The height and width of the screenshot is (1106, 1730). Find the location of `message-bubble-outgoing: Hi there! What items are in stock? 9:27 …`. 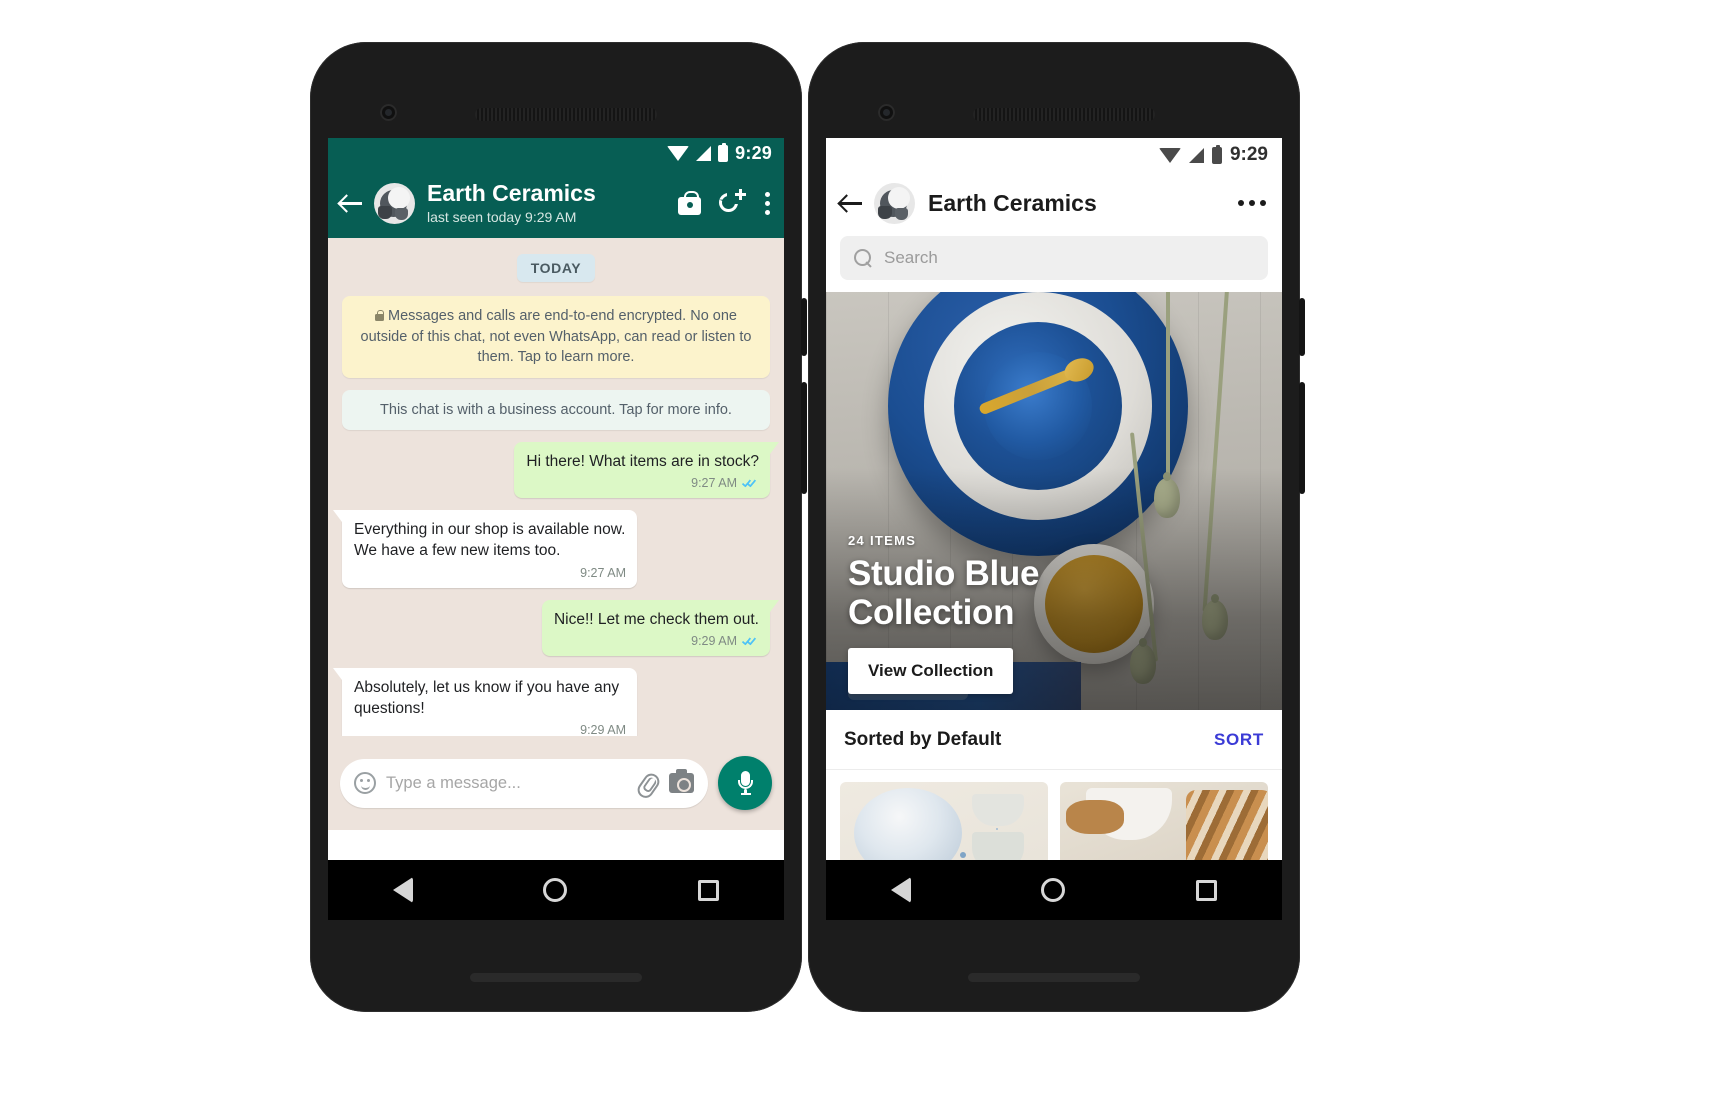

message-bubble-outgoing: Hi there! What items are in stock? 9:27 … is located at coordinates (646, 470).